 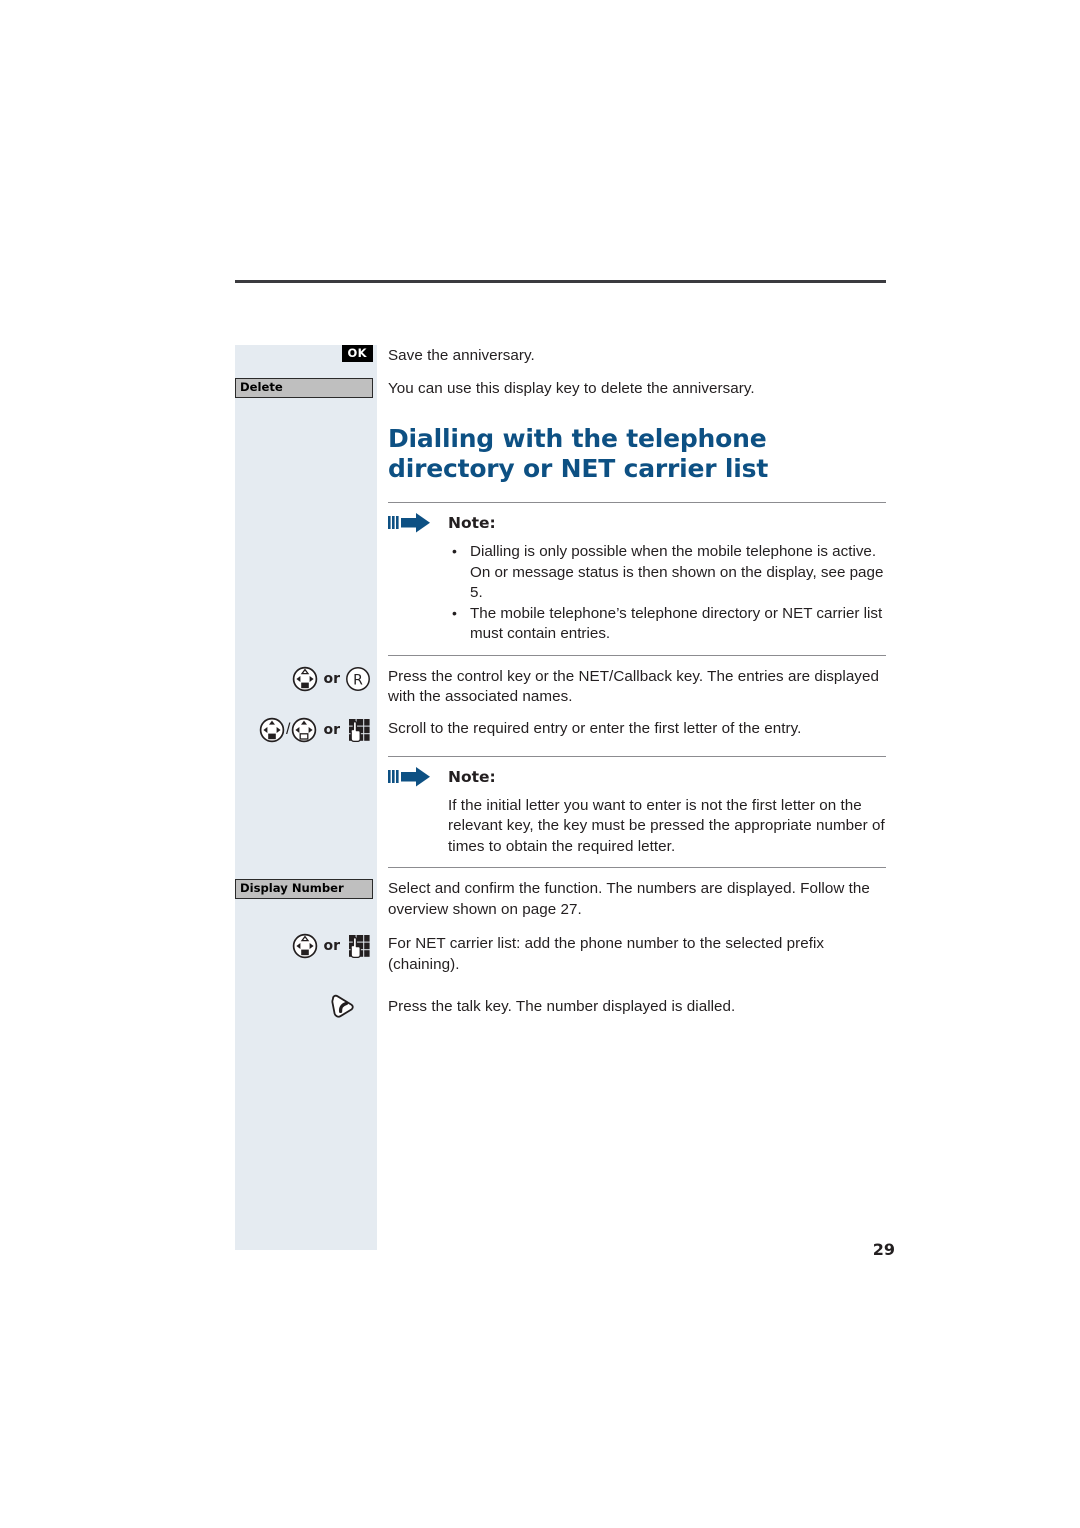 I want to click on gutter-control-r-icons: or R, so click(x=306, y=678).